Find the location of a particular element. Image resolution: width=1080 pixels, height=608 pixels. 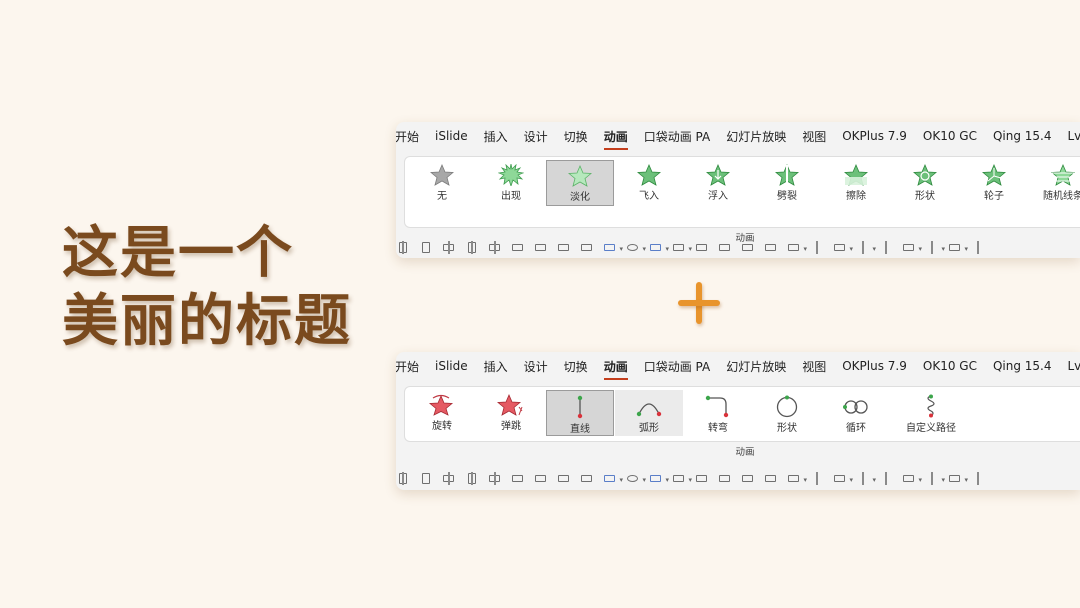

effect-fly-in: 飞入 is located at coordinates (649, 183).